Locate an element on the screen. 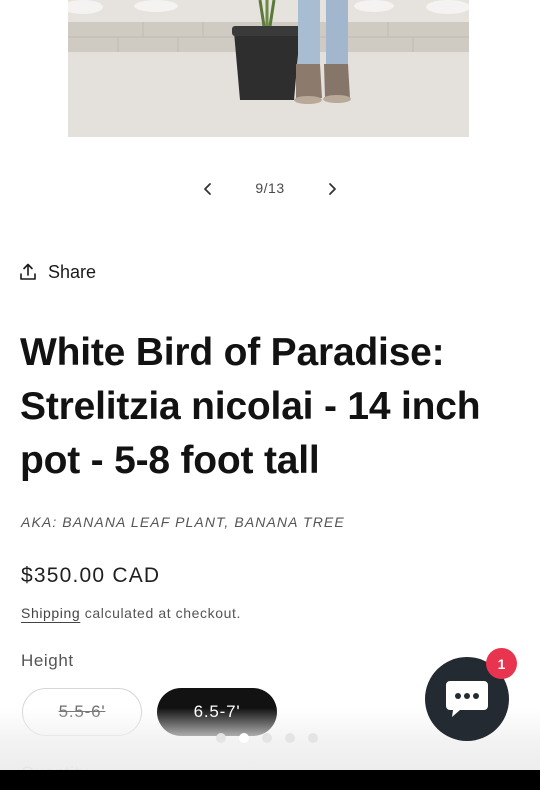  shipping-note: Shipping calculated at checkout. is located at coordinates (131, 613).